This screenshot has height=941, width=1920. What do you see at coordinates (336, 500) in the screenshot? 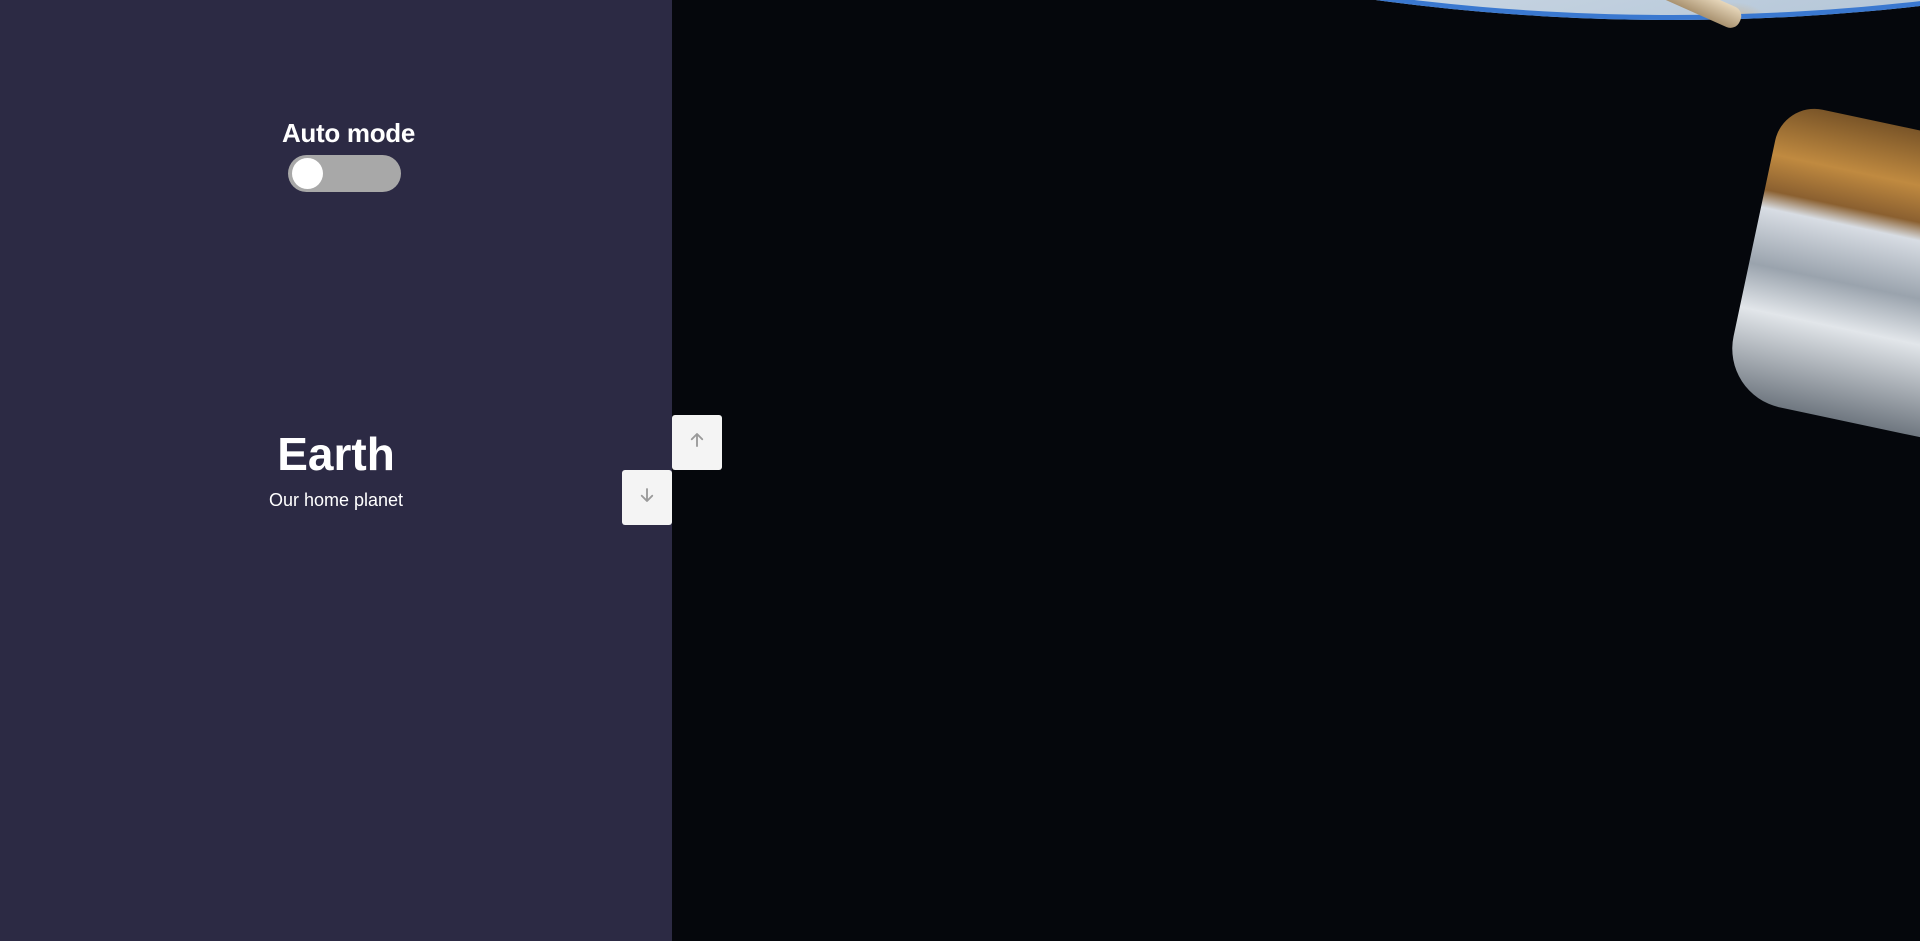
I see `slide-subtitle: Our home planet` at bounding box center [336, 500].